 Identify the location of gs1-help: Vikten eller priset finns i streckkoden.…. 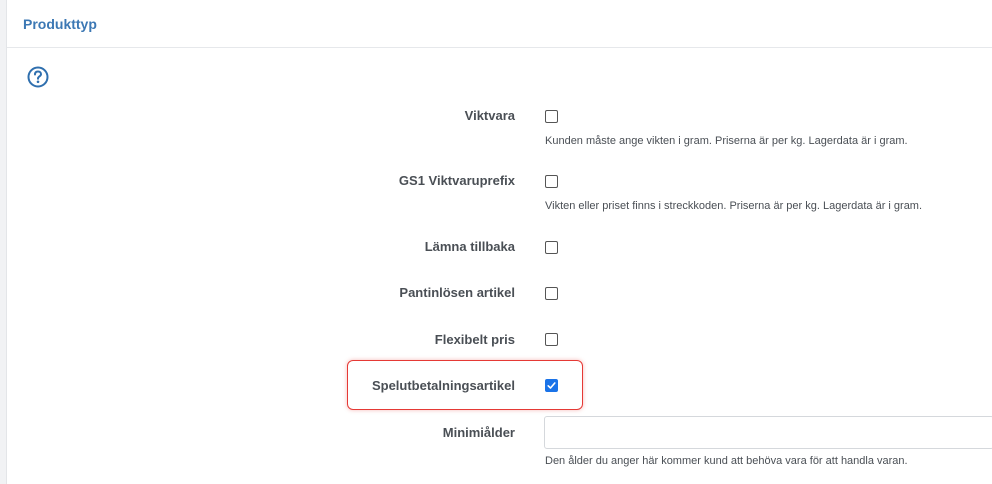
(734, 206).